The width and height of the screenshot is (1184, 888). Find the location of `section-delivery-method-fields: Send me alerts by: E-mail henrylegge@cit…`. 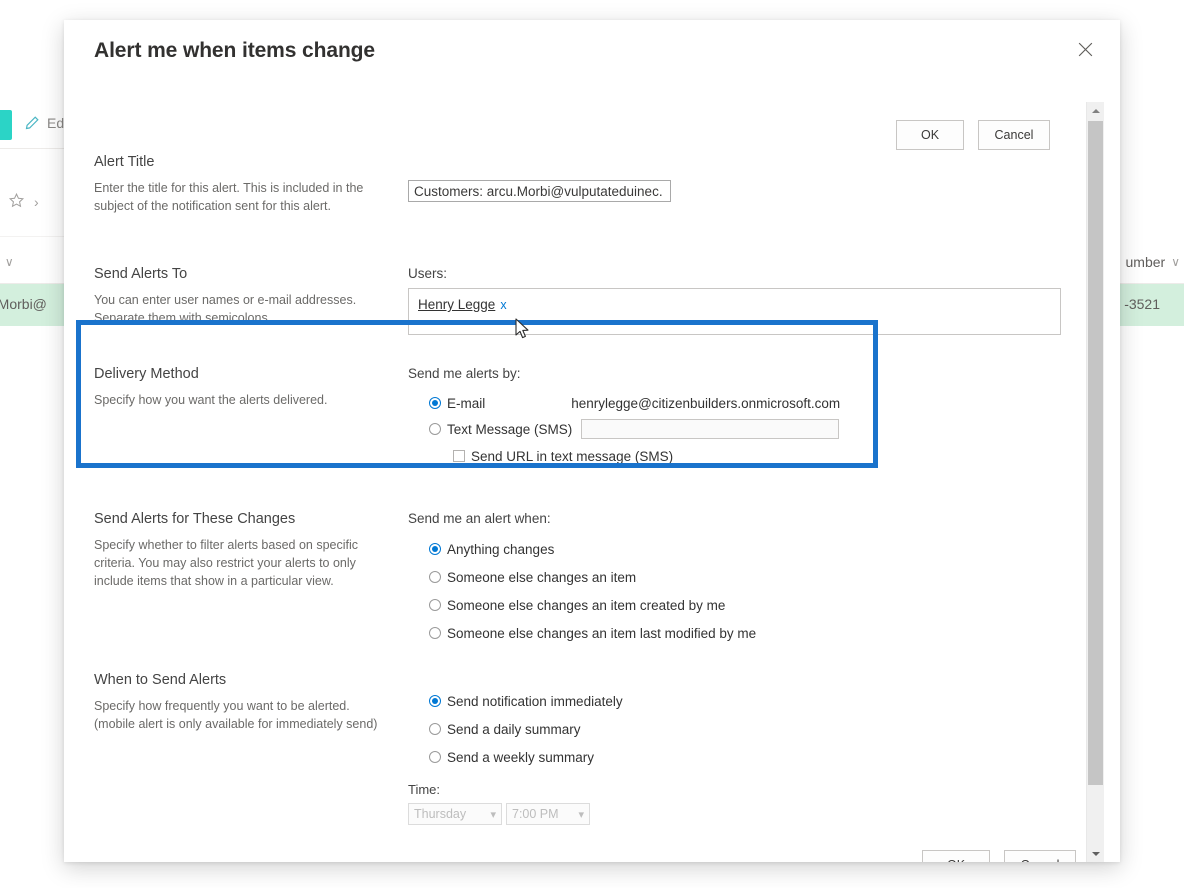

section-delivery-method-fields: Send me alerts by: E-mail henrylegge@cit… is located at coordinates (746, 417).